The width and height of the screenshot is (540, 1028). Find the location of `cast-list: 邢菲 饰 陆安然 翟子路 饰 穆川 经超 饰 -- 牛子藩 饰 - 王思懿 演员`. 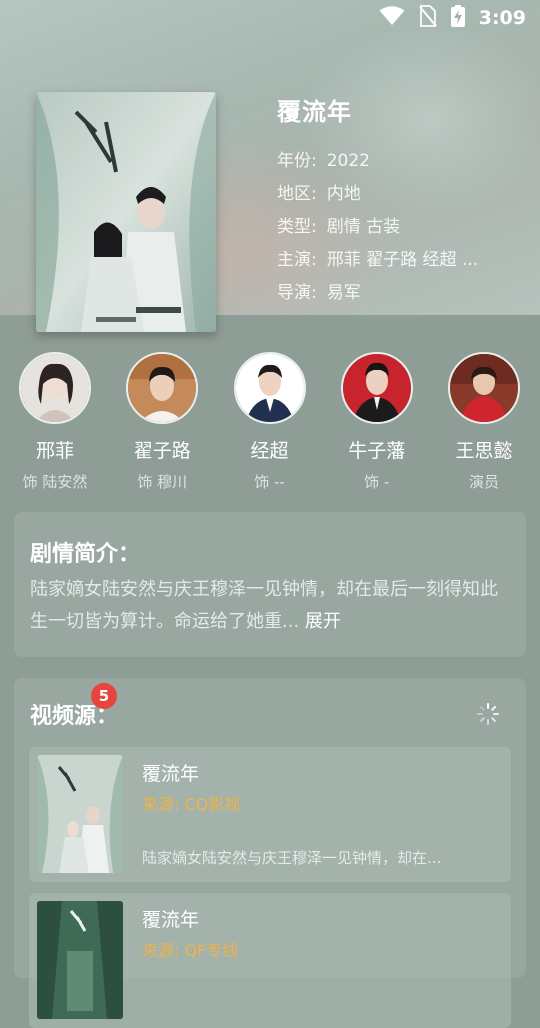

cast-list: 邢菲 饰 陆安然 翟子路 饰 穆川 经超 饰 -- 牛子藩 饰 - 王思懿 演员 is located at coordinates (270, 422).